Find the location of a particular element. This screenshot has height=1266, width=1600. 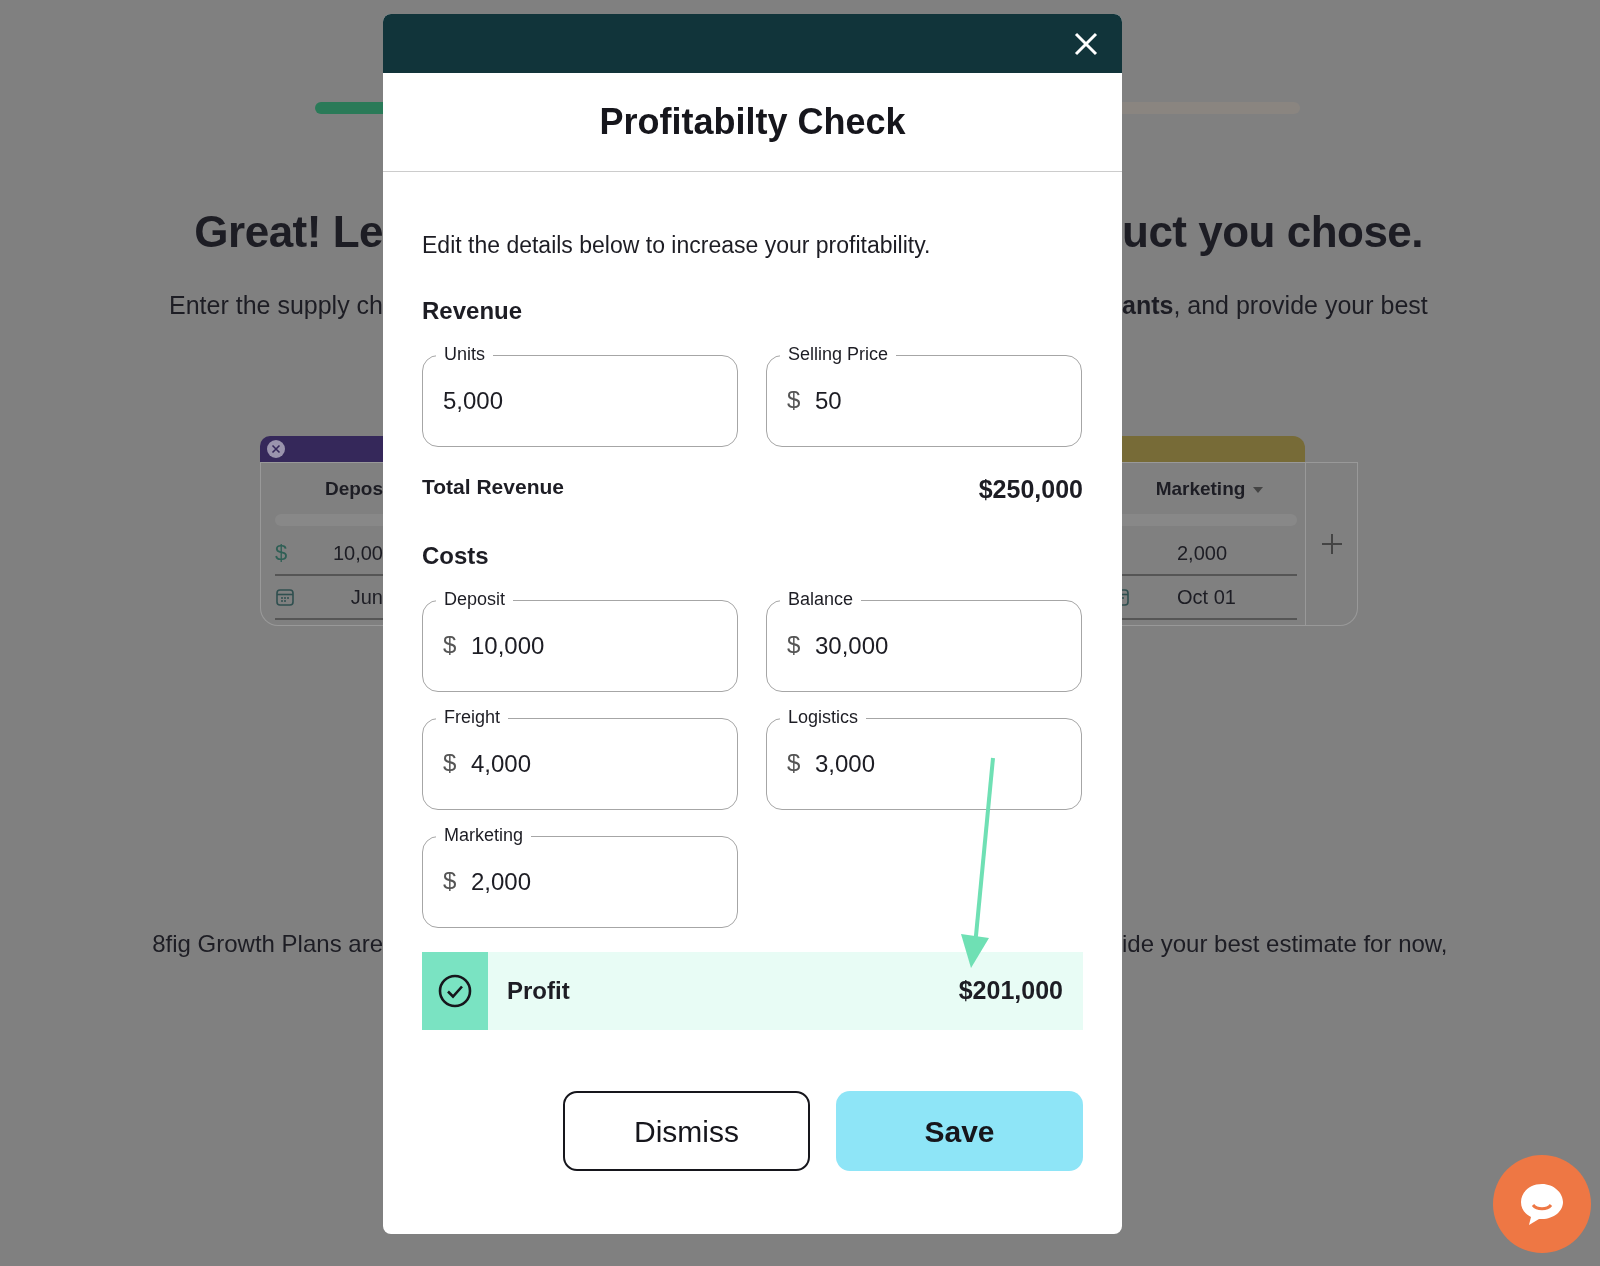

column-header: Depos is located at coordinates (353, 489).